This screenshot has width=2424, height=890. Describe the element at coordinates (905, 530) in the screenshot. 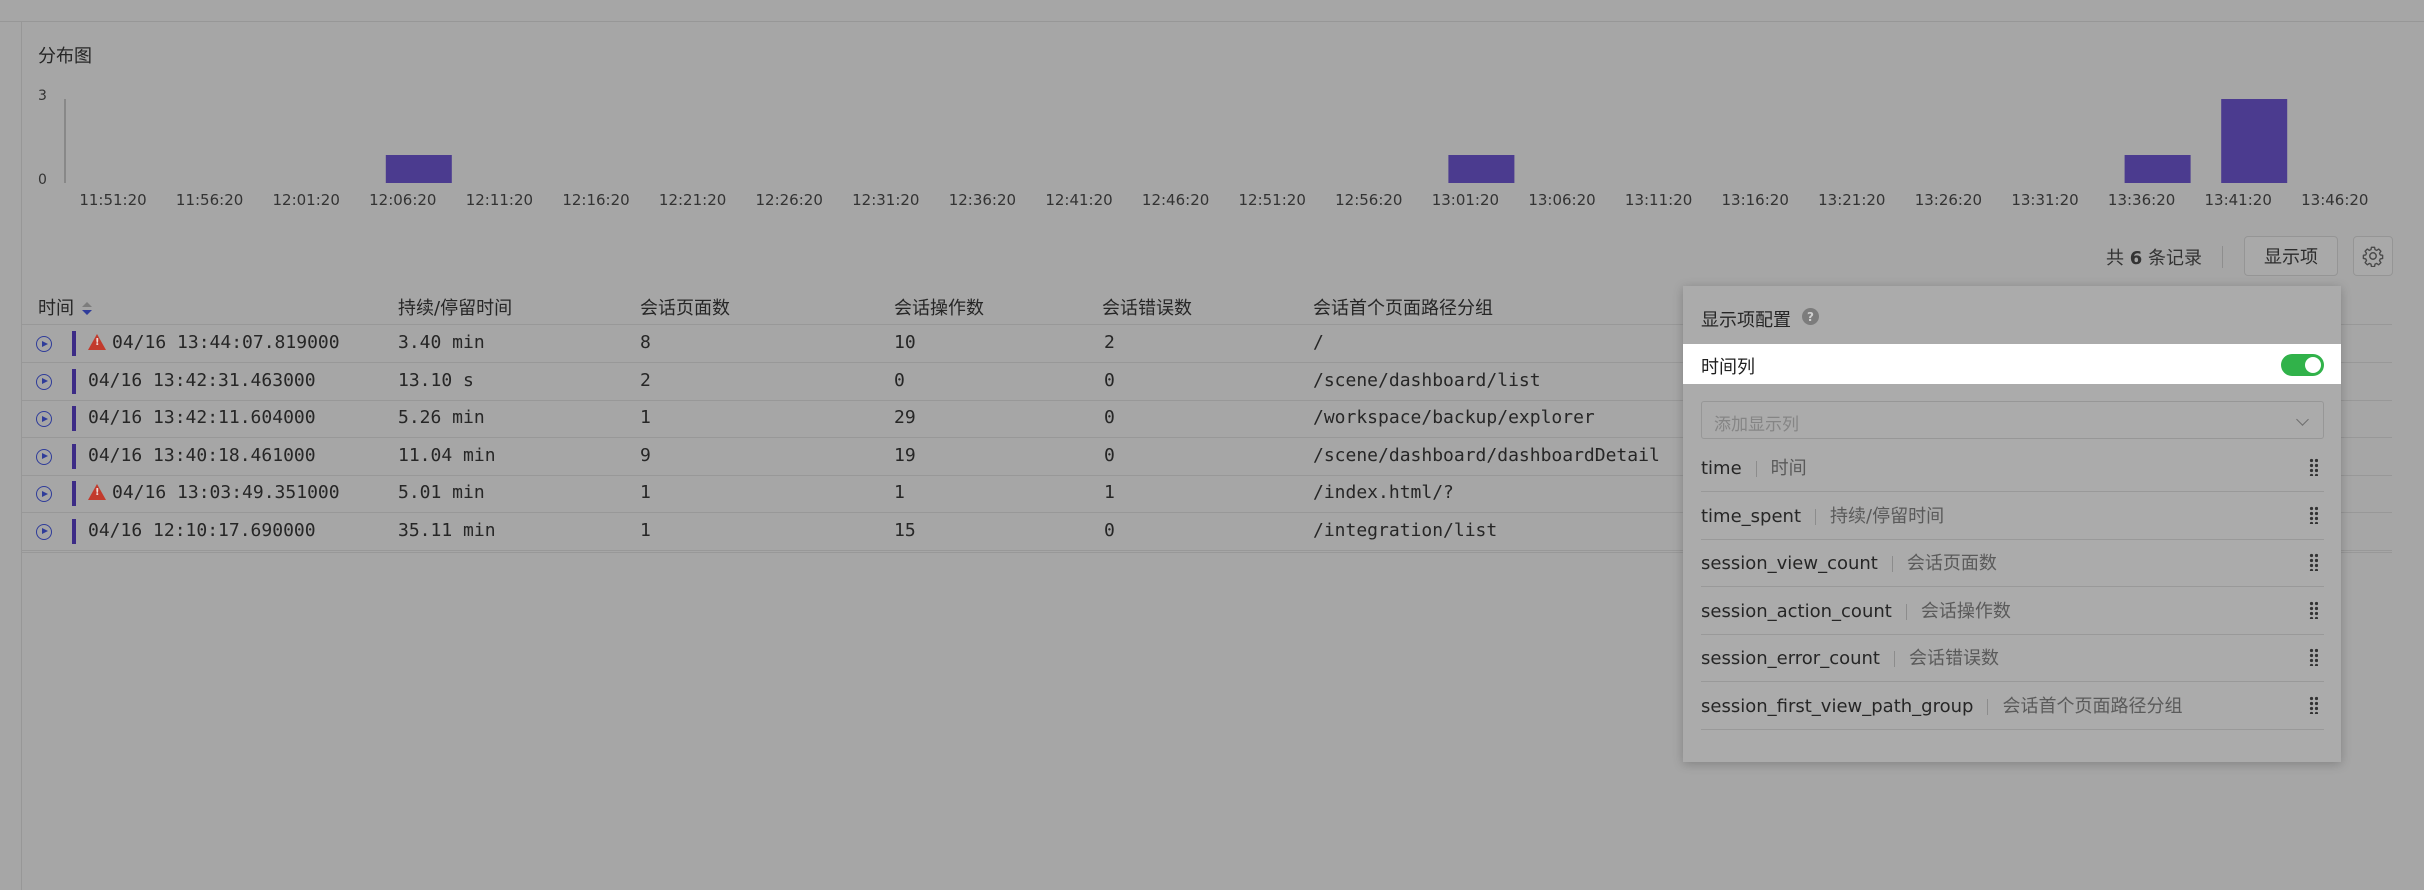

I see `cell-actions: 15` at that location.